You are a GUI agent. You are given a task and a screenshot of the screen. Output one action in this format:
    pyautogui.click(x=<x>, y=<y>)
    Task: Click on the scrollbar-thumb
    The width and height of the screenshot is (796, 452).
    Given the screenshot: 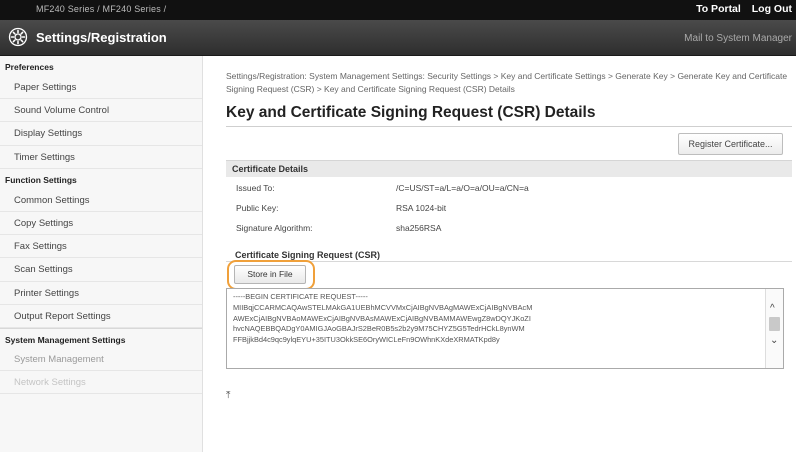 What is the action you would take?
    pyautogui.click(x=774, y=324)
    